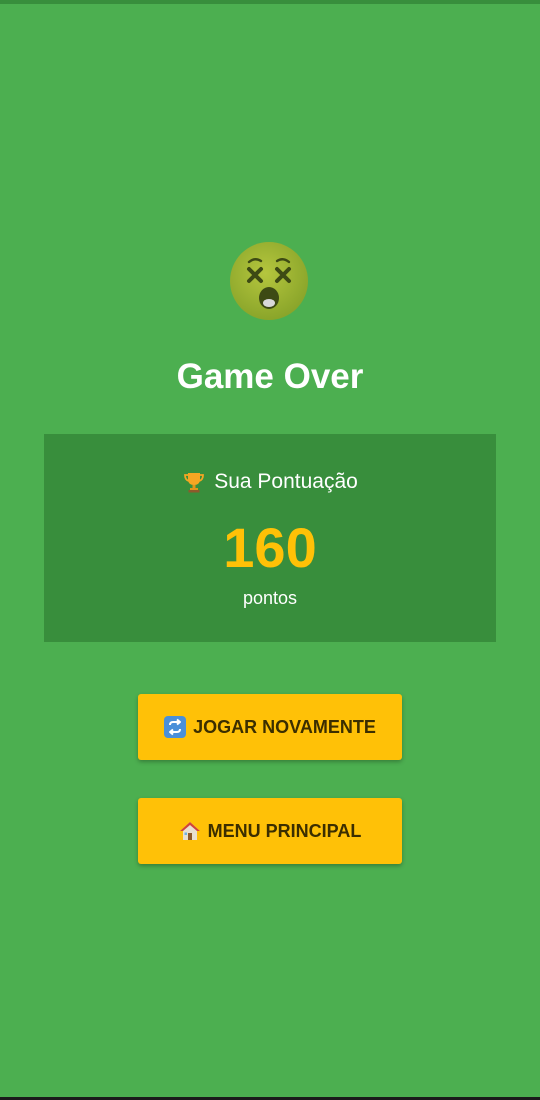 This screenshot has width=540, height=1100. Describe the element at coordinates (284, 830) in the screenshot. I see `main-menu-label: MENU PRINCIPAL` at that location.